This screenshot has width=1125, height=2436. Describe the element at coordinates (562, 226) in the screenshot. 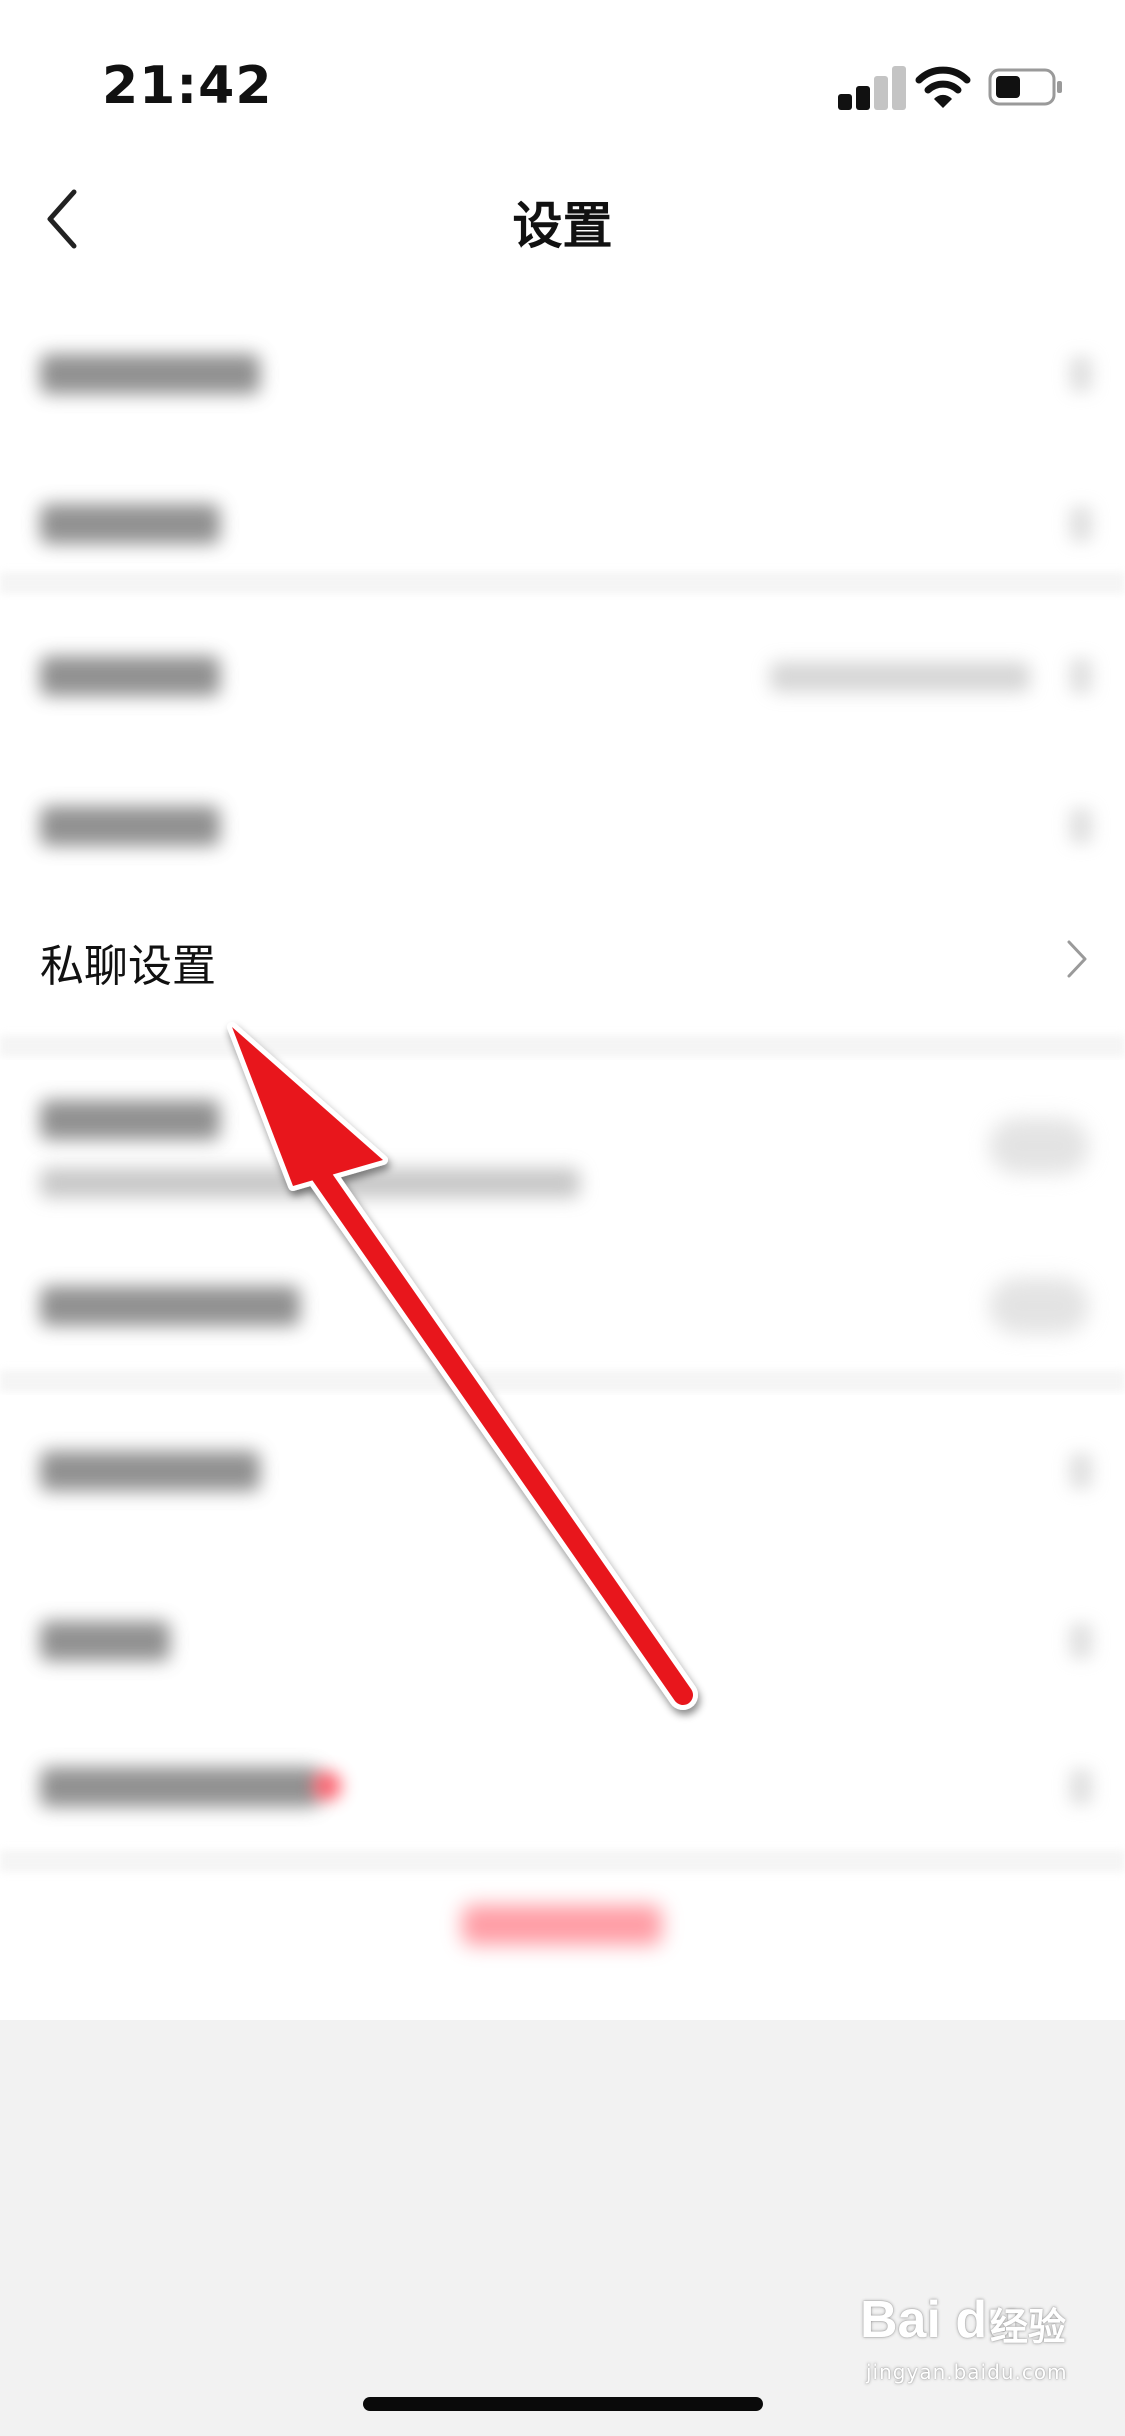

I see `page-title: 设置` at that location.